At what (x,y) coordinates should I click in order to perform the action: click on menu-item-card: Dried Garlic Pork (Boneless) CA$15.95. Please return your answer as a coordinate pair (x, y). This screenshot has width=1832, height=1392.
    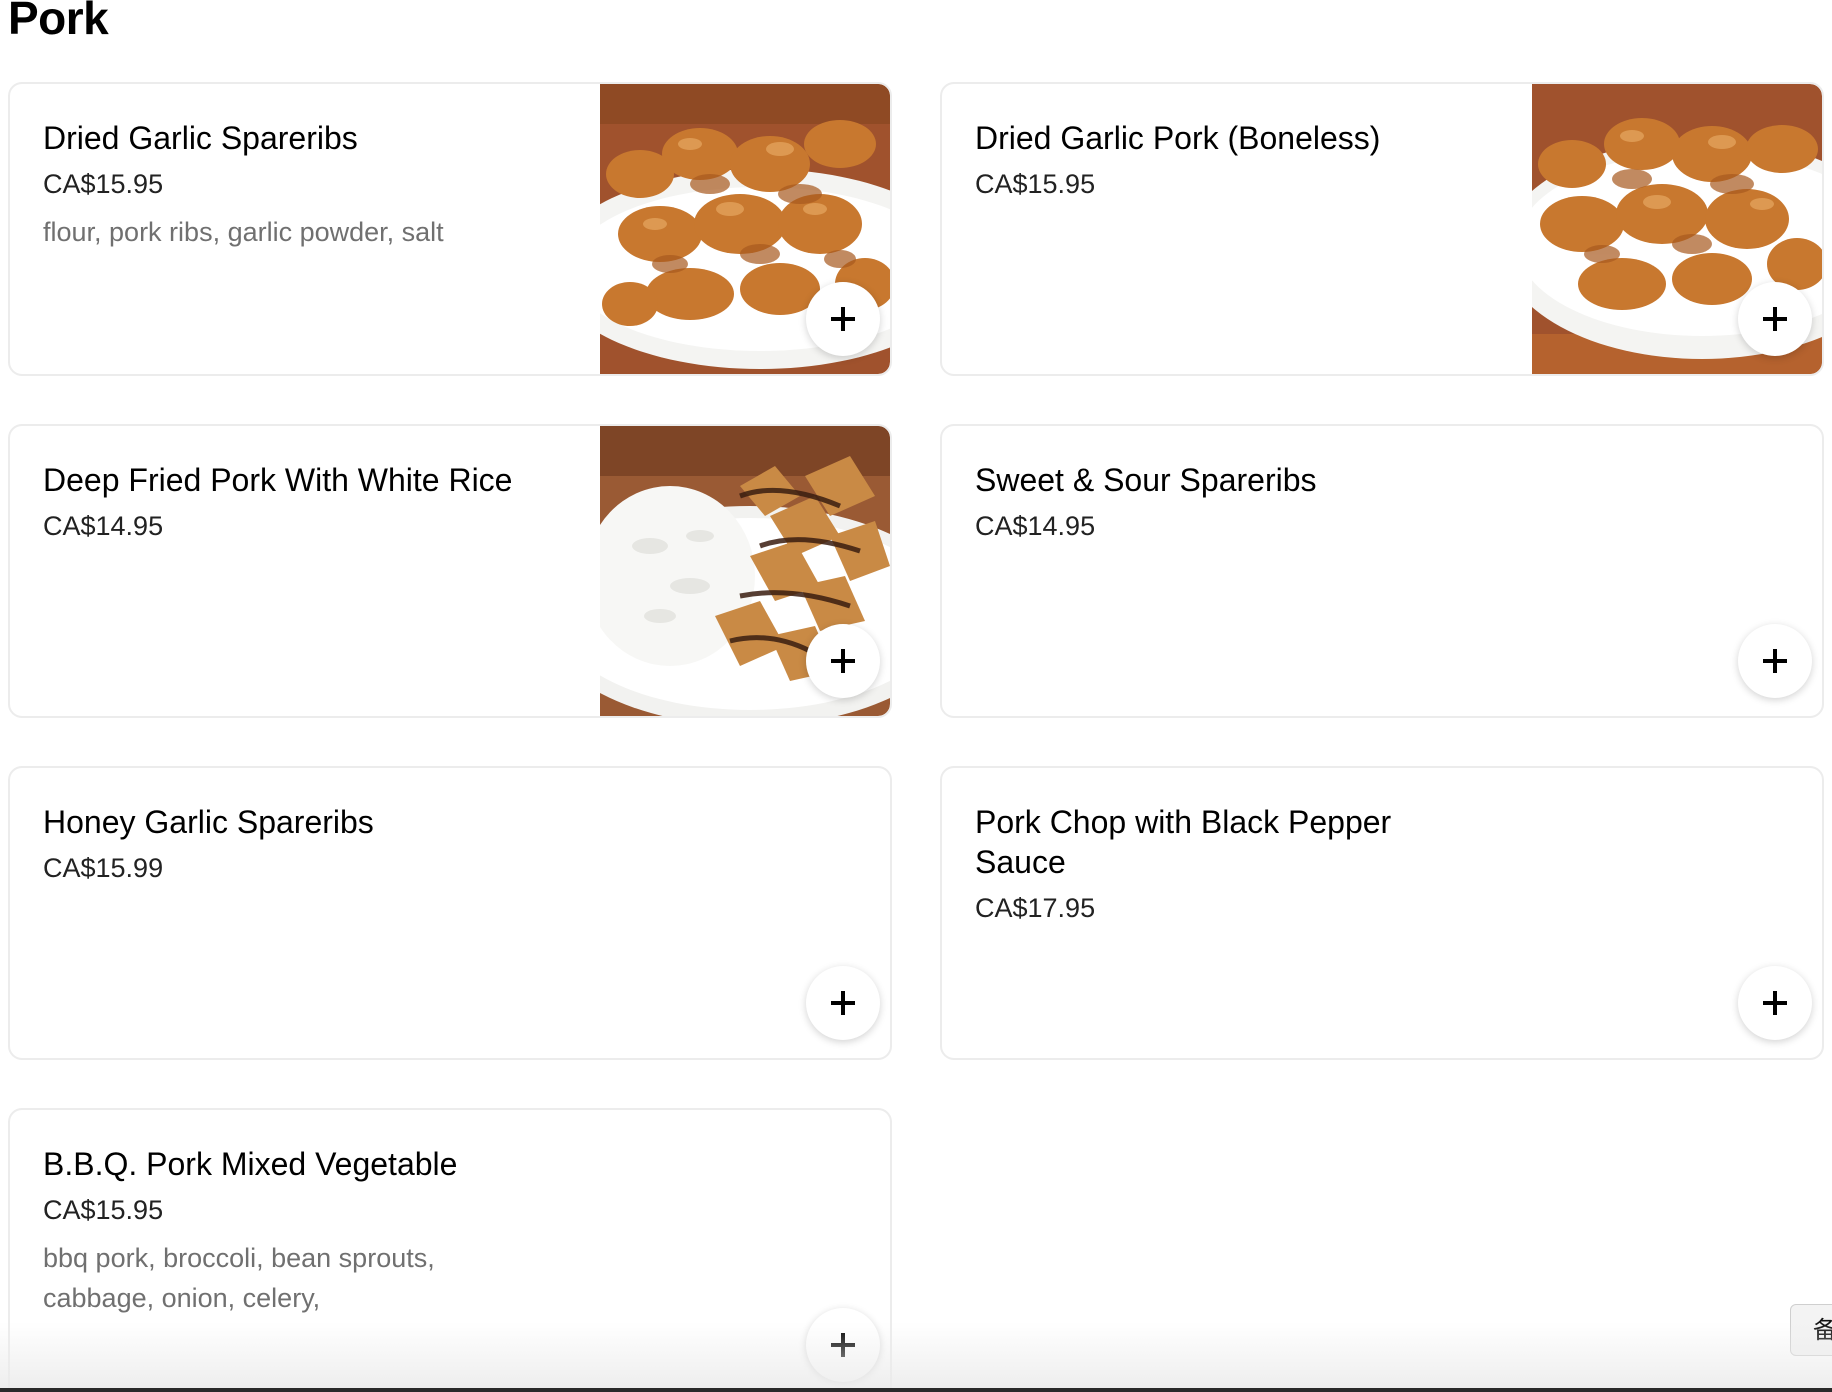
    Looking at the image, I should click on (1382, 229).